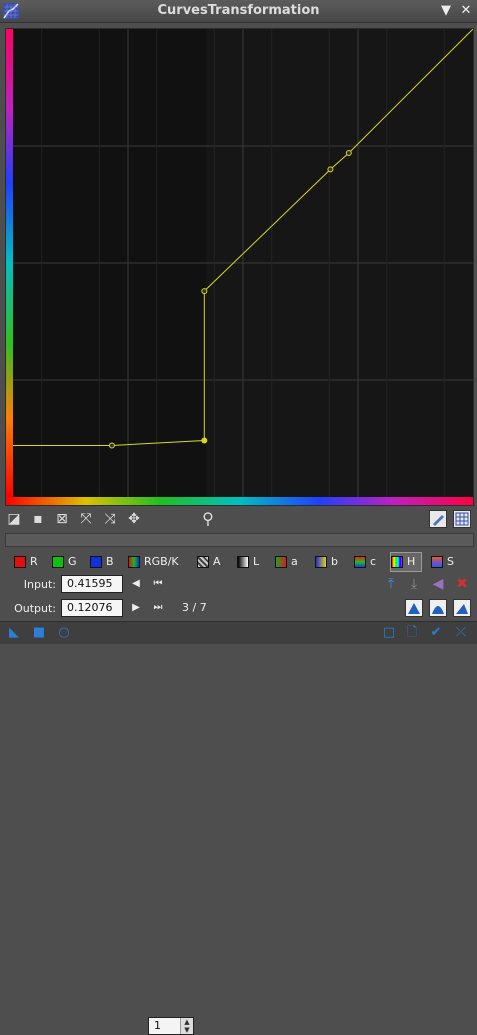 This screenshot has width=477, height=1035. I want to click on linear-icon, so click(462, 609).